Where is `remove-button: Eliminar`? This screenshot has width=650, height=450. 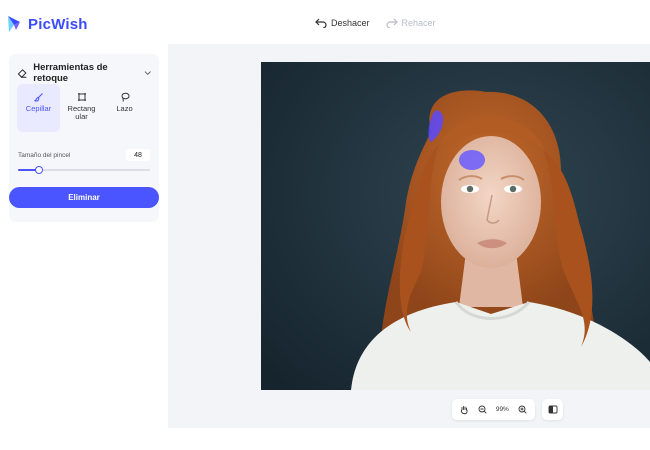
remove-button: Eliminar is located at coordinates (84, 197).